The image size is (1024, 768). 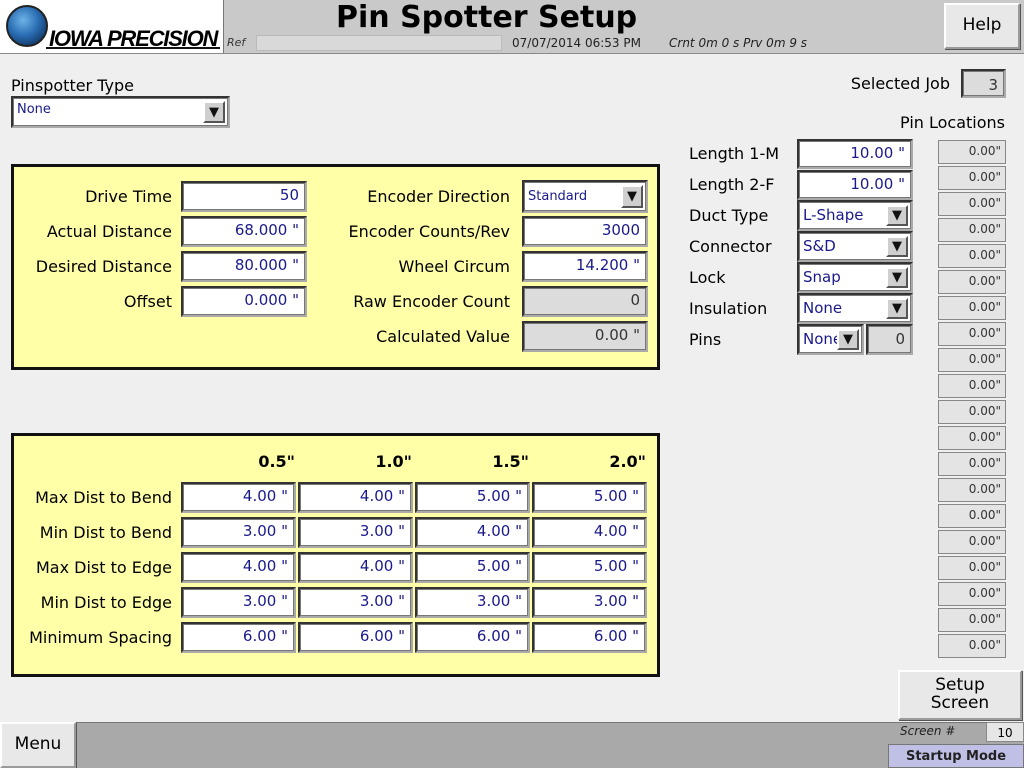 What do you see at coordinates (738, 43) in the screenshot?
I see `cycle-timing-display: Crnt 0m 0 s Prv 0m 9 s` at bounding box center [738, 43].